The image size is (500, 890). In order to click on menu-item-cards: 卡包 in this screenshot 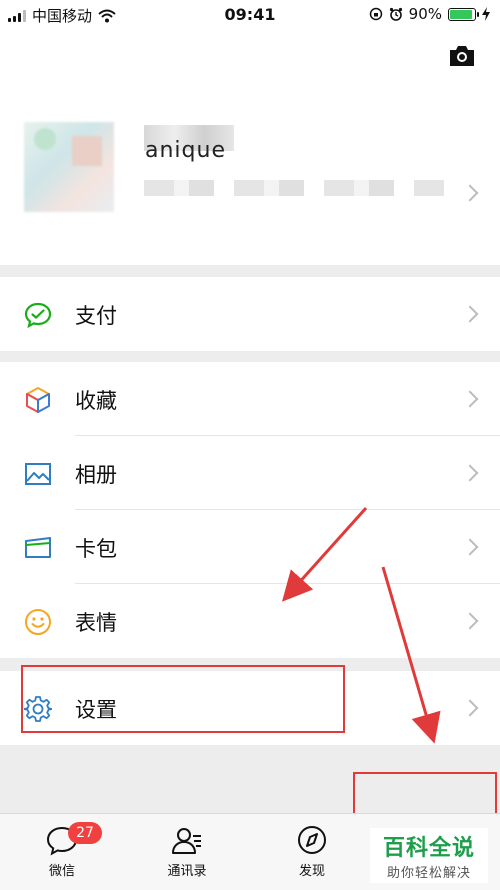, I will do `click(250, 547)`.